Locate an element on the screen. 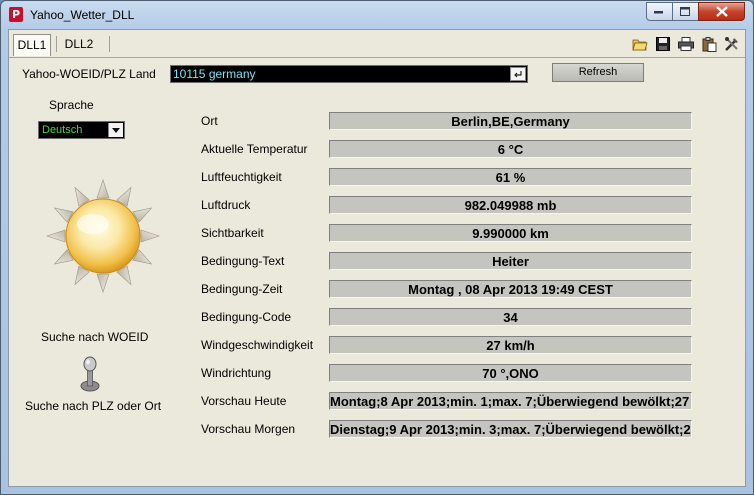 The width and height of the screenshot is (754, 495). location-search-box is located at coordinates (349, 74).